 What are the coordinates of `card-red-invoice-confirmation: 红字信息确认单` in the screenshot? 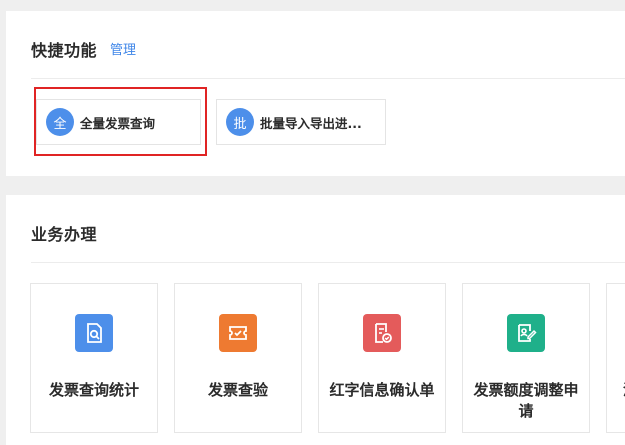 It's located at (382, 358).